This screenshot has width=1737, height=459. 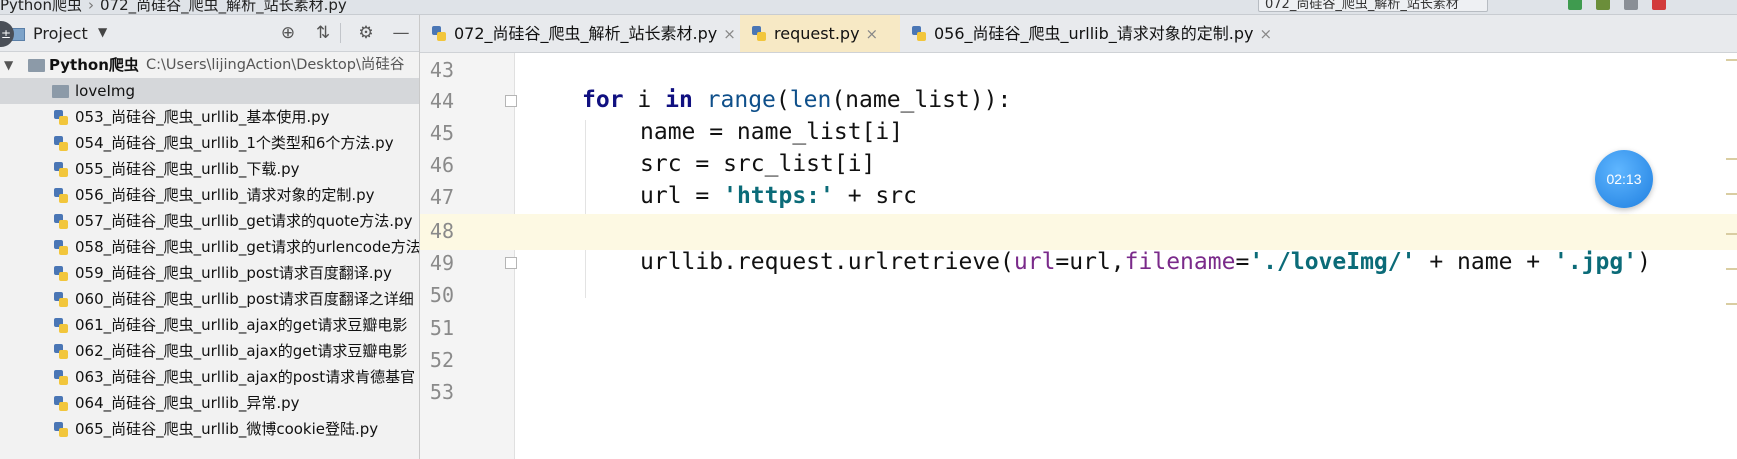 I want to click on hide-panel-icon: —, so click(x=401, y=33).